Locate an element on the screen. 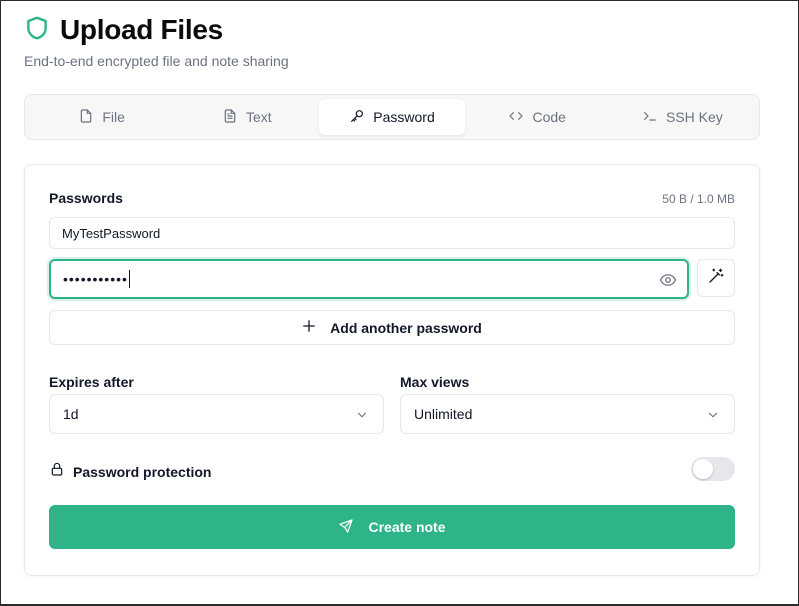  lock-icon is located at coordinates (57, 471).